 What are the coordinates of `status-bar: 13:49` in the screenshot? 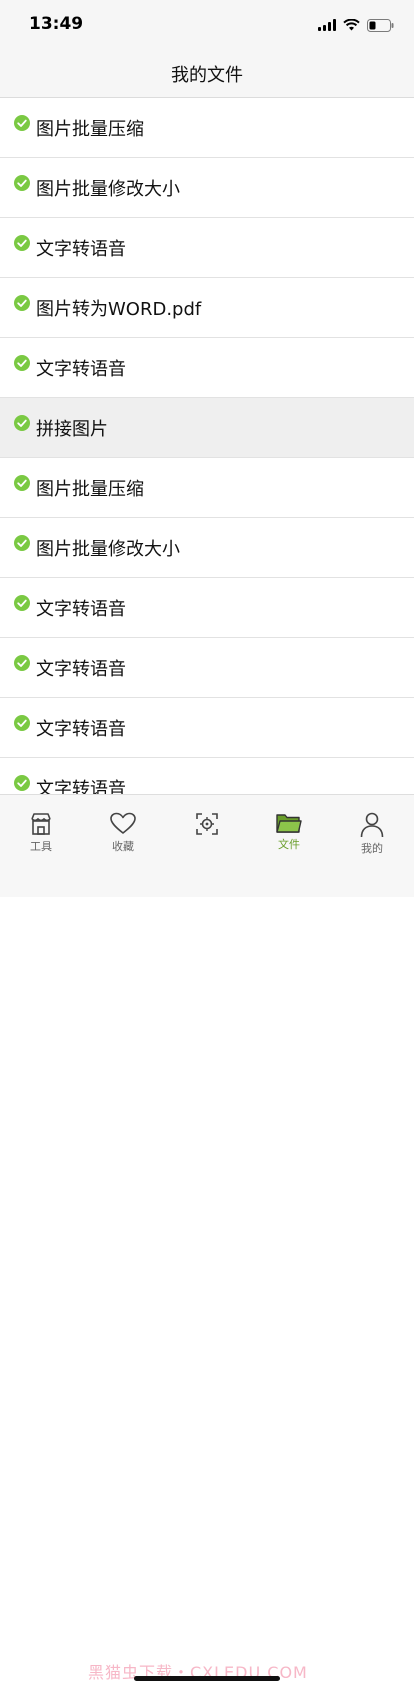 It's located at (207, 25).